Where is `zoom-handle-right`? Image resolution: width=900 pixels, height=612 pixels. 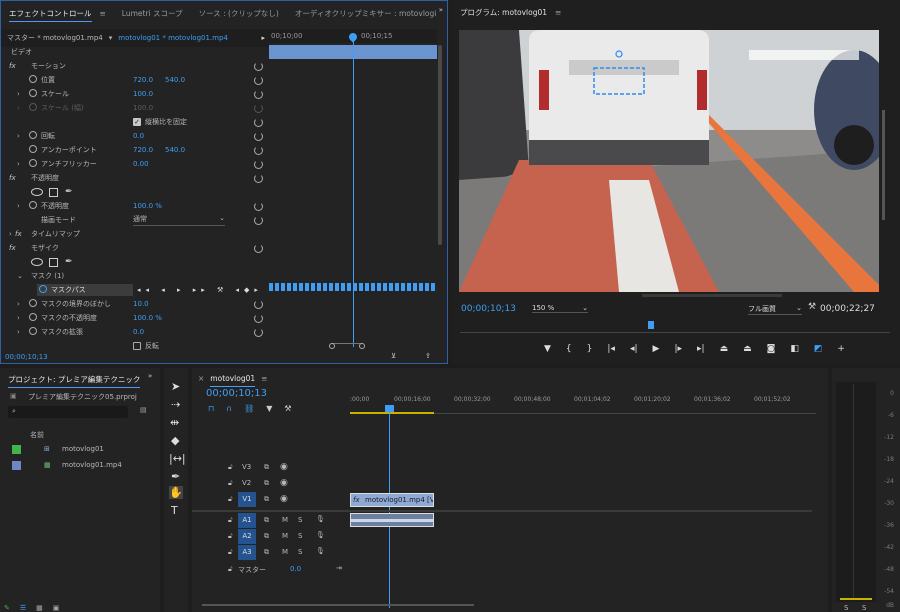 zoom-handle-right is located at coordinates (362, 346).